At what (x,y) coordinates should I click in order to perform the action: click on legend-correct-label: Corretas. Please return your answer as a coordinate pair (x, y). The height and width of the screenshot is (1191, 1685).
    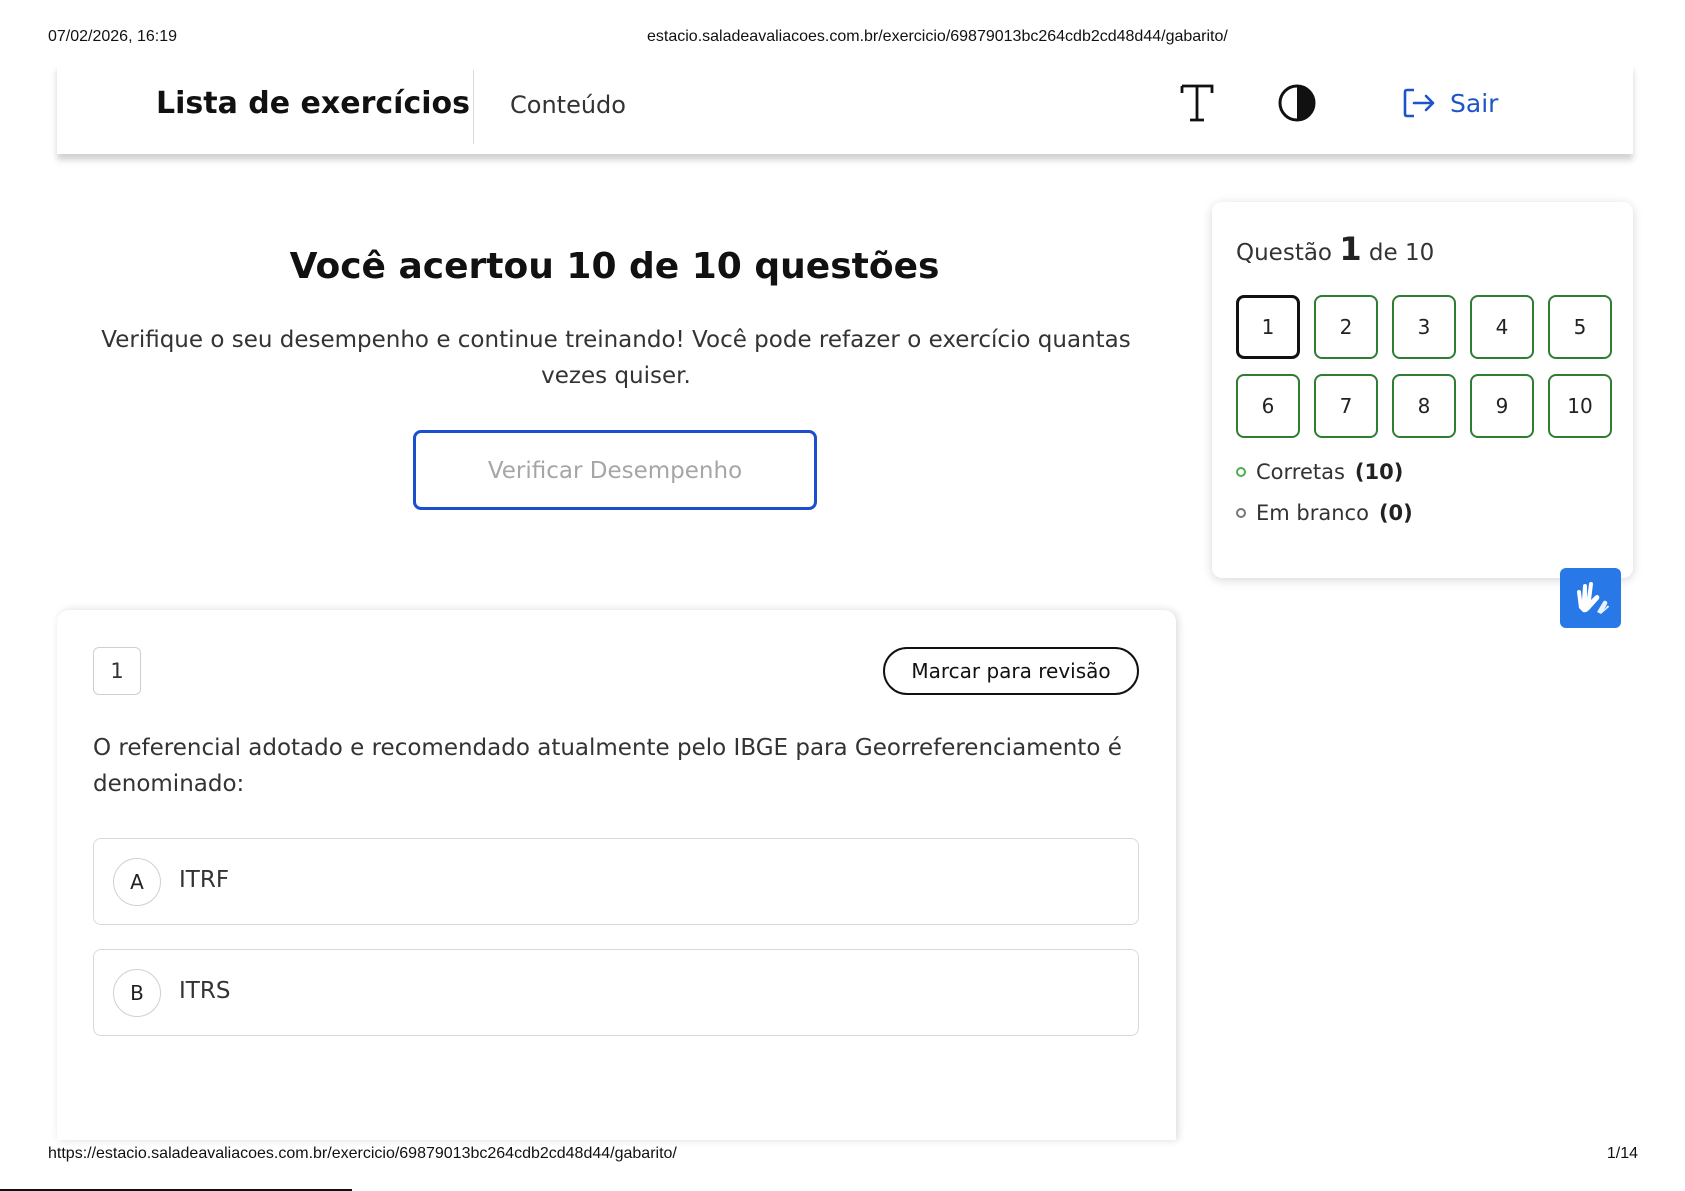
    Looking at the image, I should click on (1300, 472).